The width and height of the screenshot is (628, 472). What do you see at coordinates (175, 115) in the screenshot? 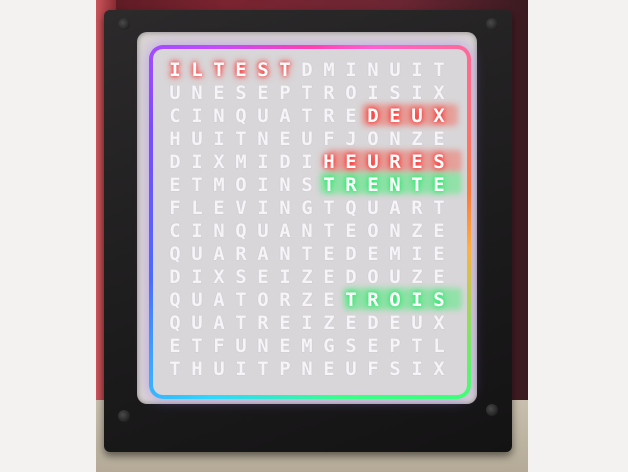
I see `letter-cell: C` at bounding box center [175, 115].